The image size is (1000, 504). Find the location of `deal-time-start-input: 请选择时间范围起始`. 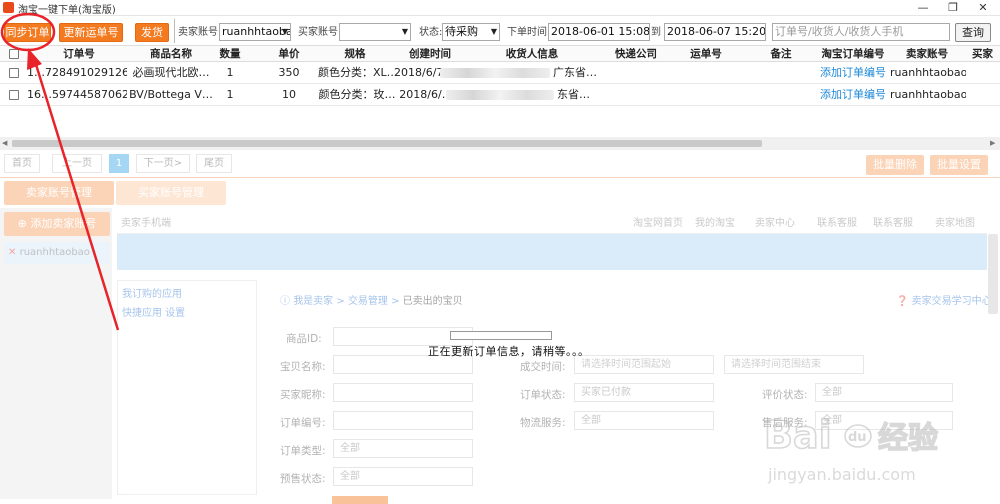

deal-time-start-input: 请选择时间范围起始 is located at coordinates (644, 364).